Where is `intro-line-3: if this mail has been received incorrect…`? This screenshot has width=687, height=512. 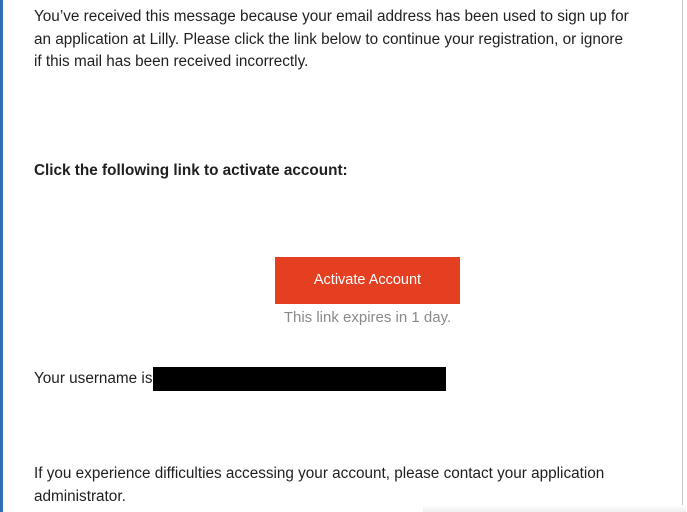 intro-line-3: if this mail has been received incorrect… is located at coordinates (171, 61).